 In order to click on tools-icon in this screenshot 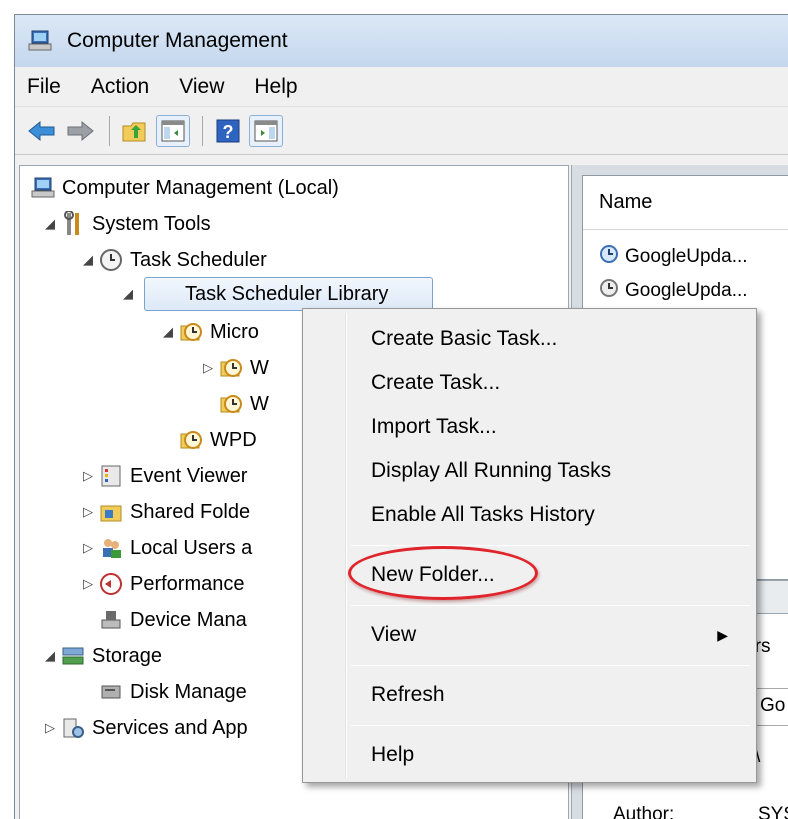, I will do `click(73, 224)`.